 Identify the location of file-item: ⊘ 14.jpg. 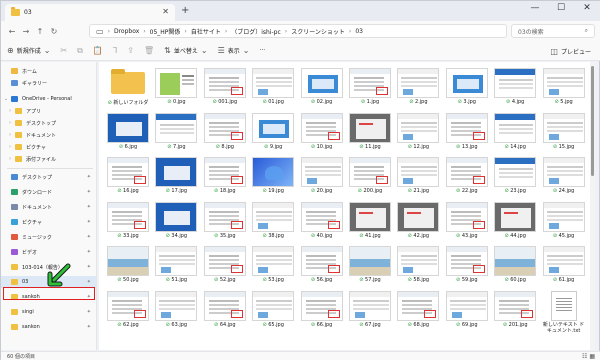
(515, 132).